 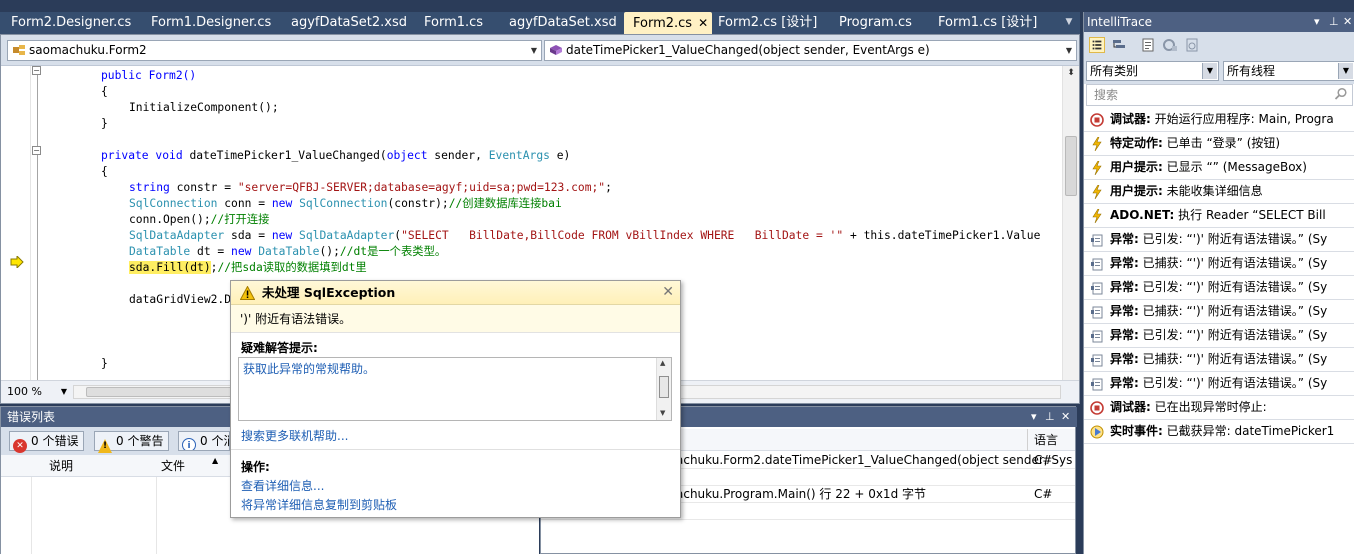 I want to click on tab-form2-cs: Form2.cs ✕, so click(x=668, y=23).